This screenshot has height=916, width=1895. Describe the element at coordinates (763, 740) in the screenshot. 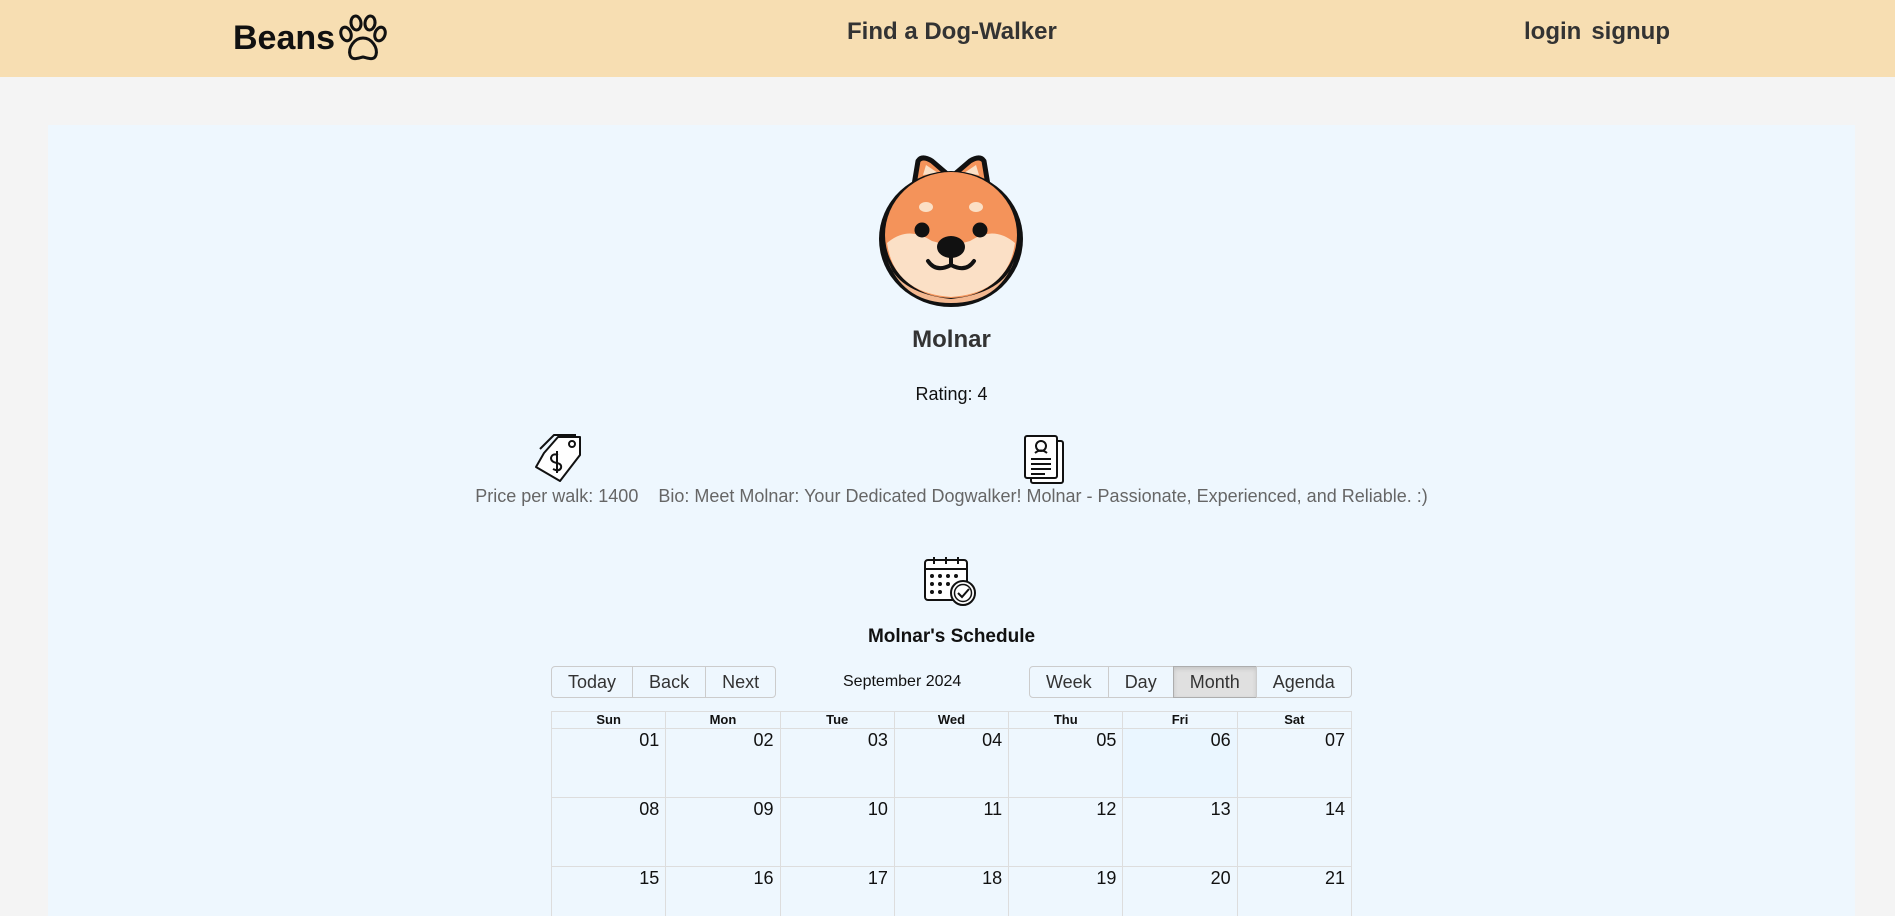

I see `day-number: 02` at that location.